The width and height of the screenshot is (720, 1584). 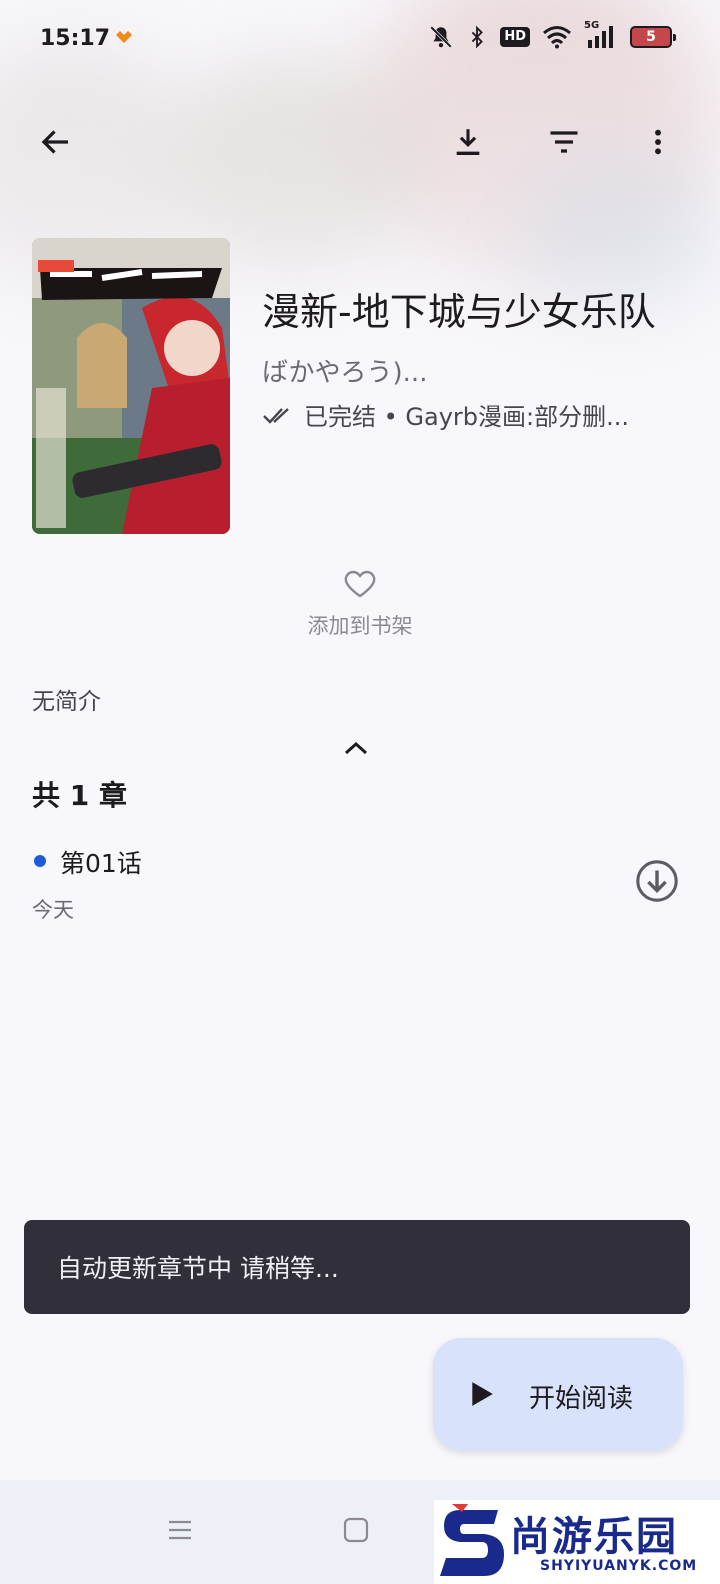 What do you see at coordinates (478, 37) in the screenshot?
I see `bluetooth-icon` at bounding box center [478, 37].